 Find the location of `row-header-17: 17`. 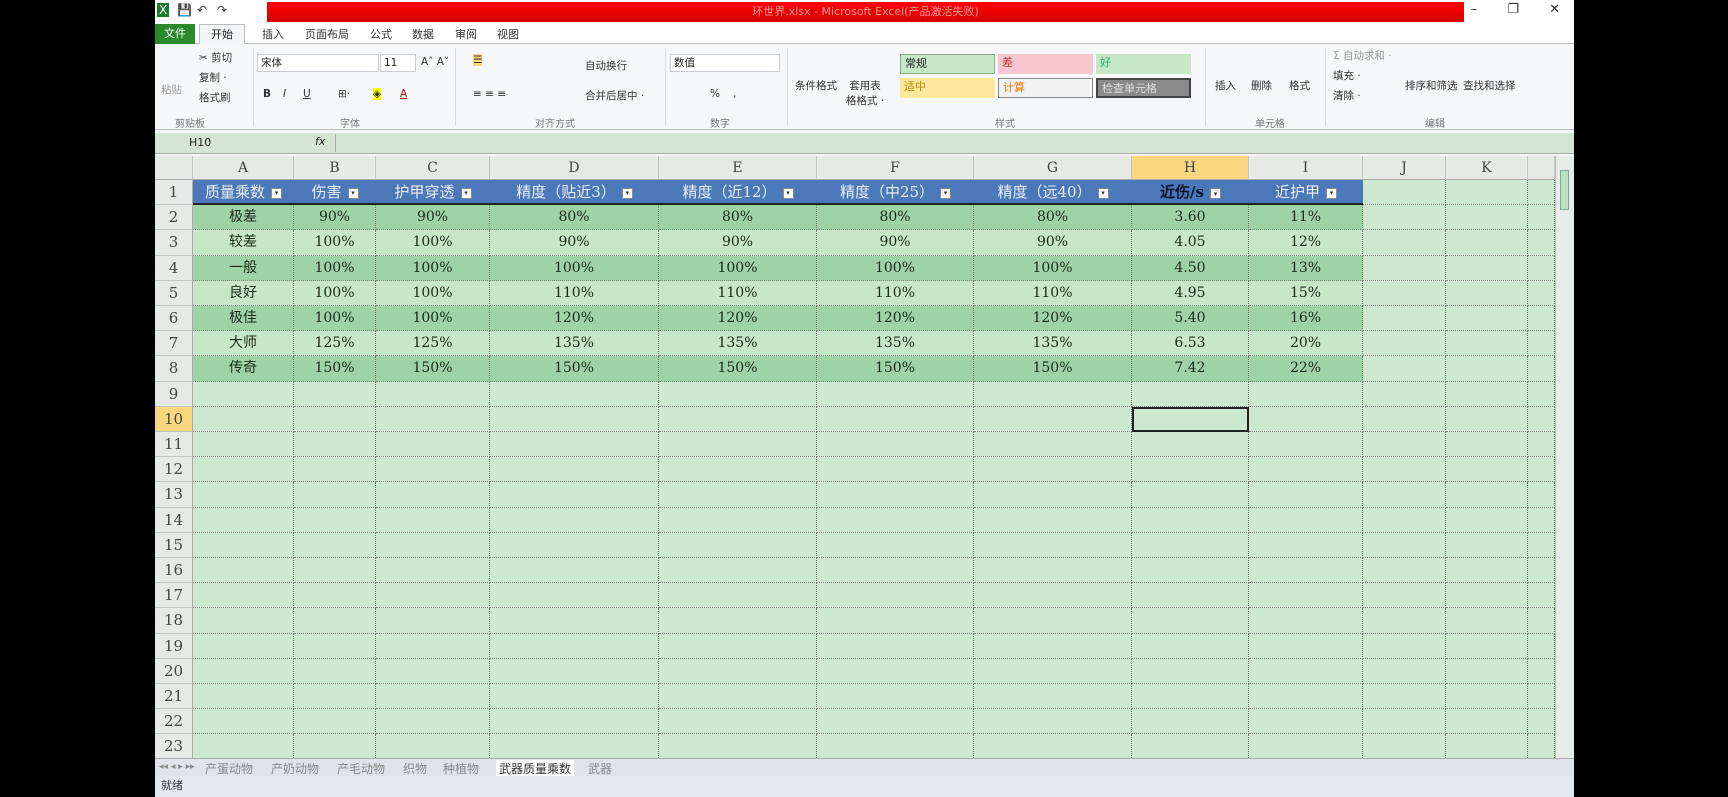

row-header-17: 17 is located at coordinates (174, 596).